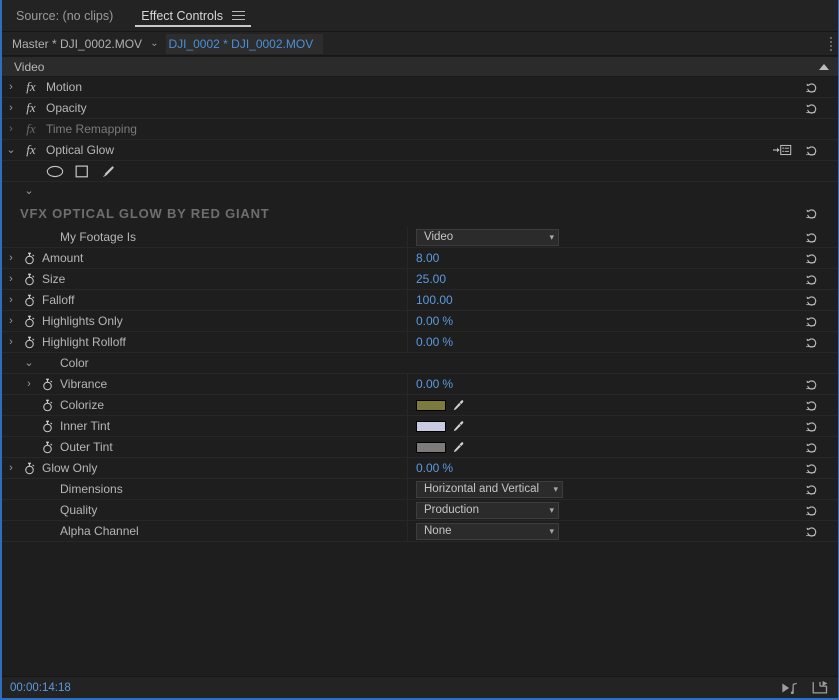 Image resolution: width=839 pixels, height=700 pixels. I want to click on param-row-falloff: › Falloff 100.00, so click(420, 300).